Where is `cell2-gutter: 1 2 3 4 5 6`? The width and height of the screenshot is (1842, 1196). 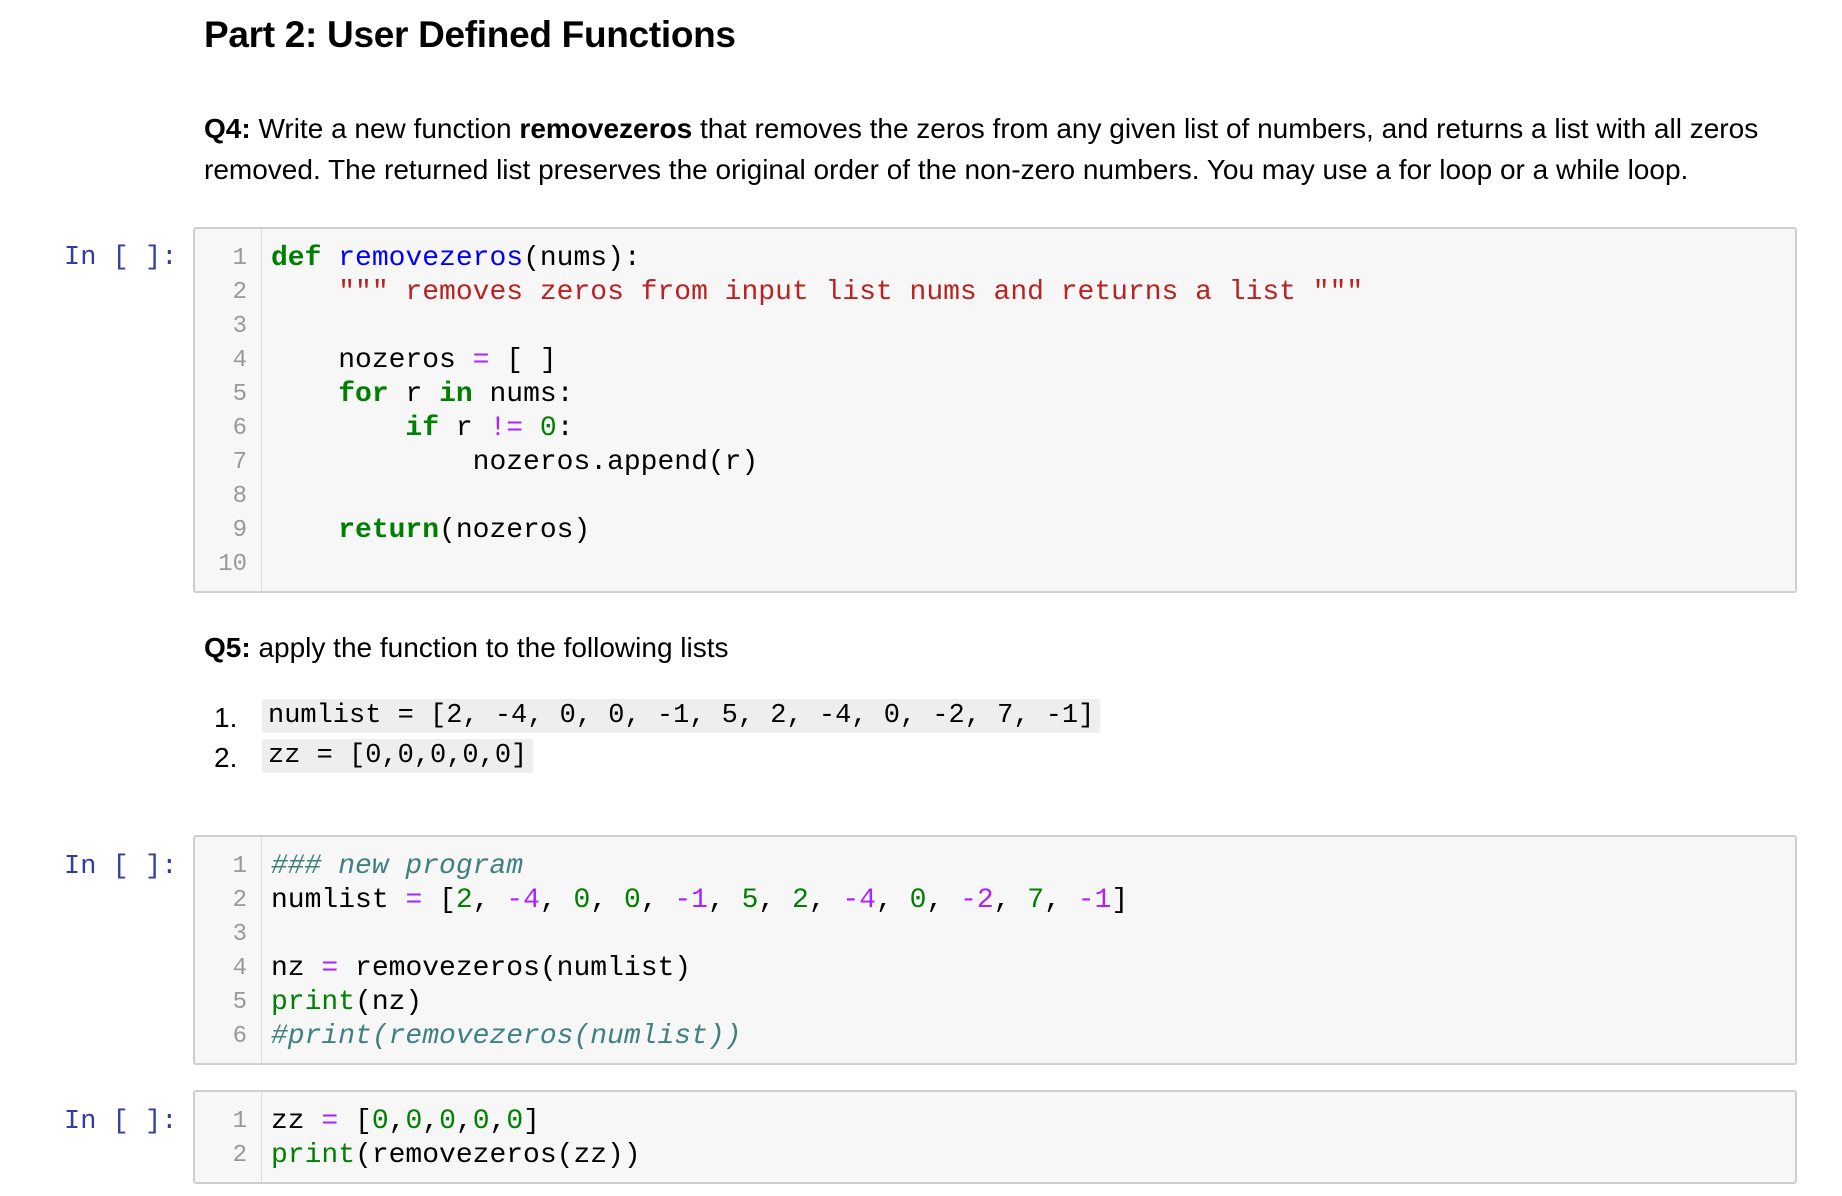
cell2-gutter: 1 2 3 4 5 6 is located at coordinates (228, 950).